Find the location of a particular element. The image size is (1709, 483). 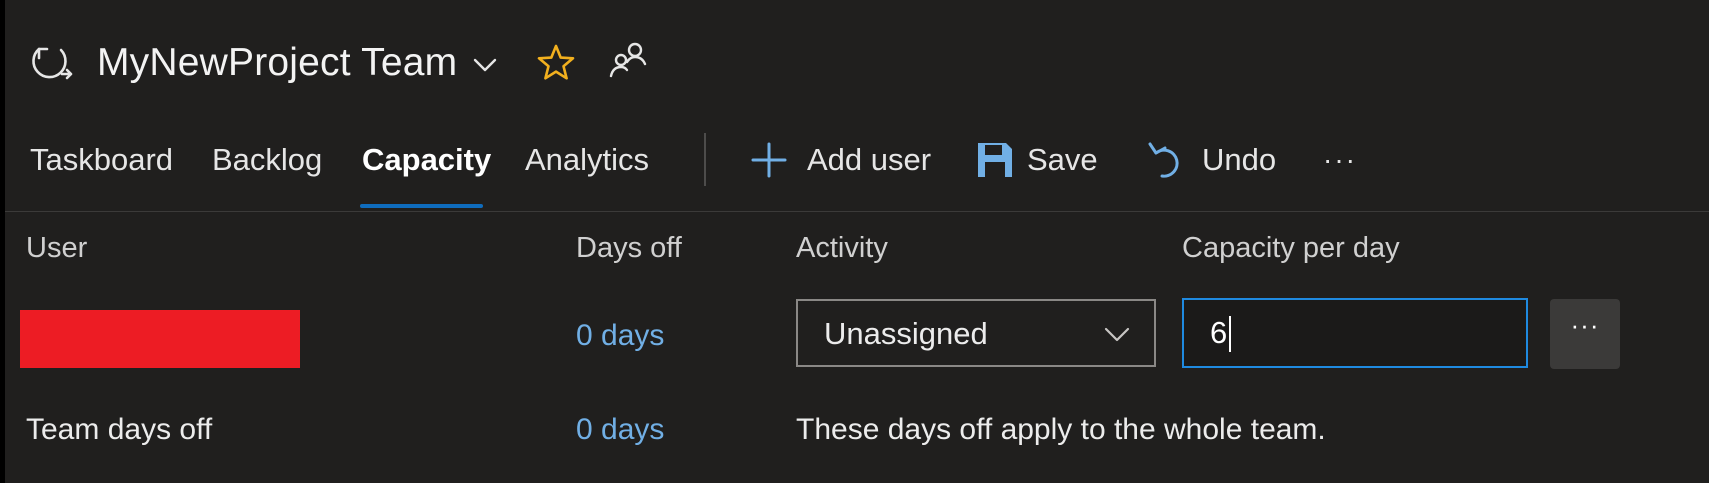

activity-selected-value: Unassigned is located at coordinates (906, 333).